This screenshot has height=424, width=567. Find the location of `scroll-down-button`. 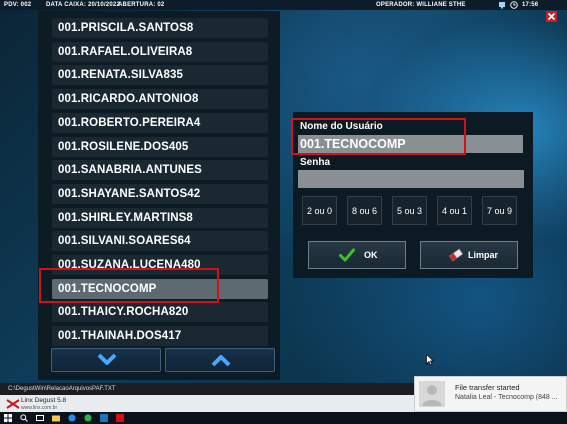

scroll-down-button is located at coordinates (106, 360).